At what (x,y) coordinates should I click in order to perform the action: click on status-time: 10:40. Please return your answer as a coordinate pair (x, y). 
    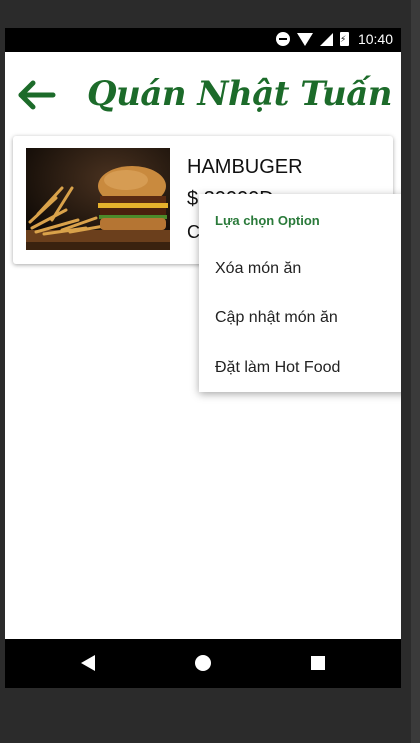
    Looking at the image, I should click on (375, 39).